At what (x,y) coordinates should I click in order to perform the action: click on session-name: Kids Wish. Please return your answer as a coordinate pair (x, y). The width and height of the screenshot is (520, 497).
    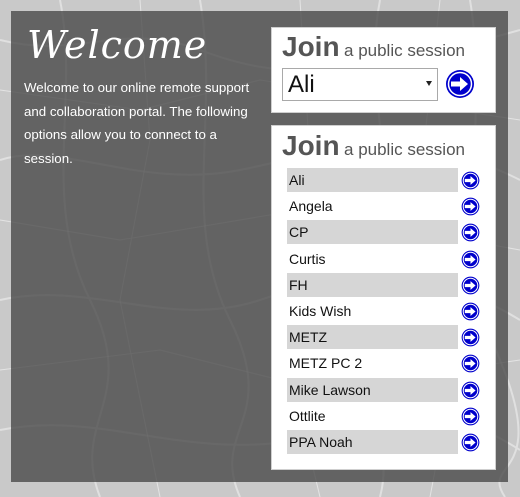
    Looking at the image, I should click on (372, 311).